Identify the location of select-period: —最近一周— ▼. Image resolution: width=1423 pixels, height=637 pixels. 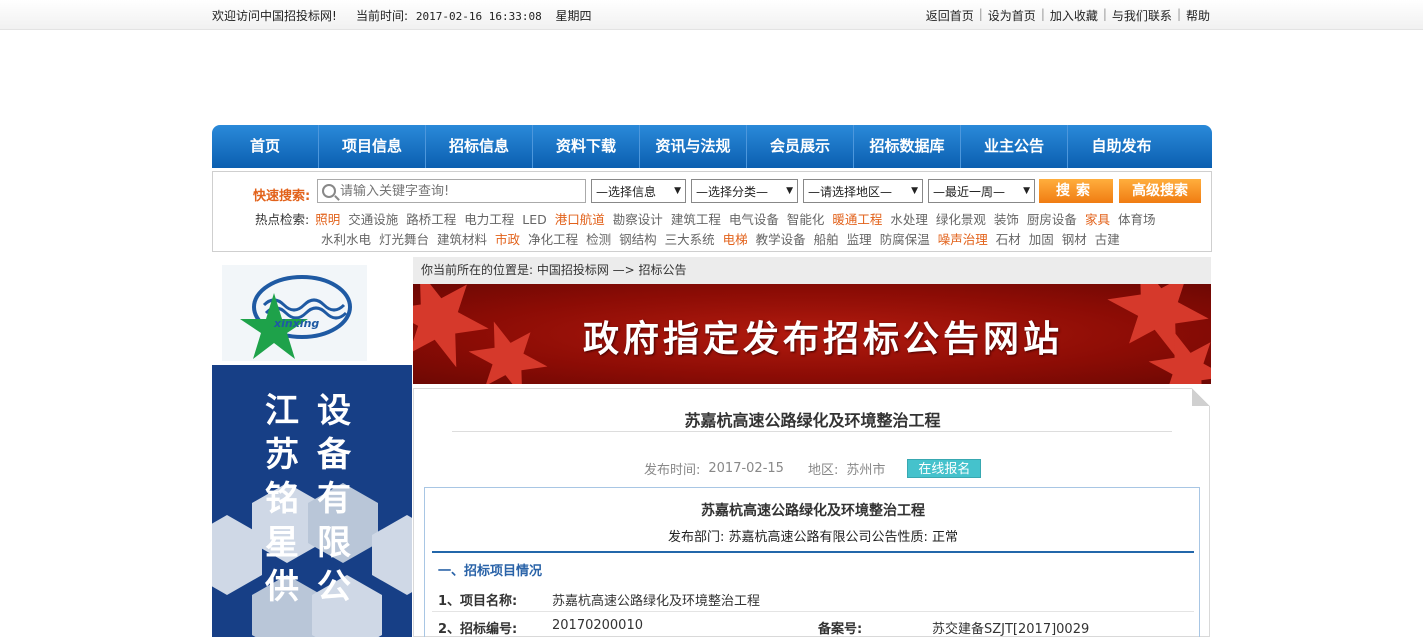
(981, 191).